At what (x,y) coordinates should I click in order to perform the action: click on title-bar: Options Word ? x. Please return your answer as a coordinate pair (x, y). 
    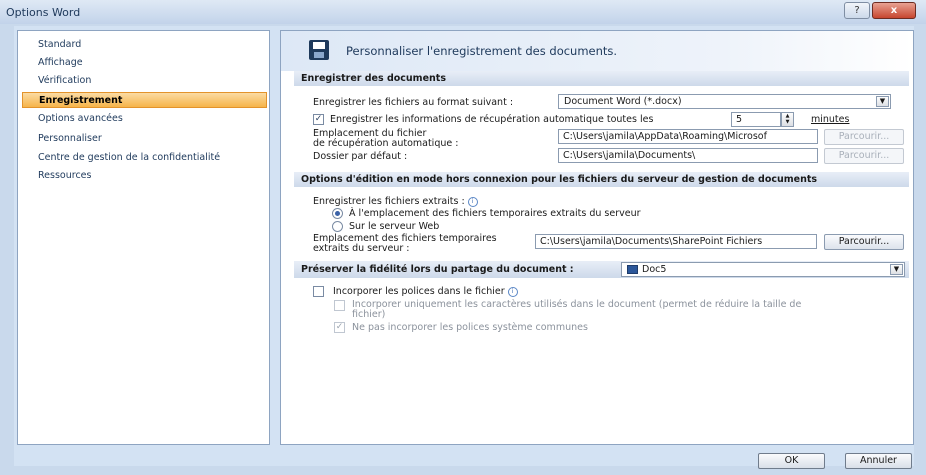
    Looking at the image, I should click on (463, 12).